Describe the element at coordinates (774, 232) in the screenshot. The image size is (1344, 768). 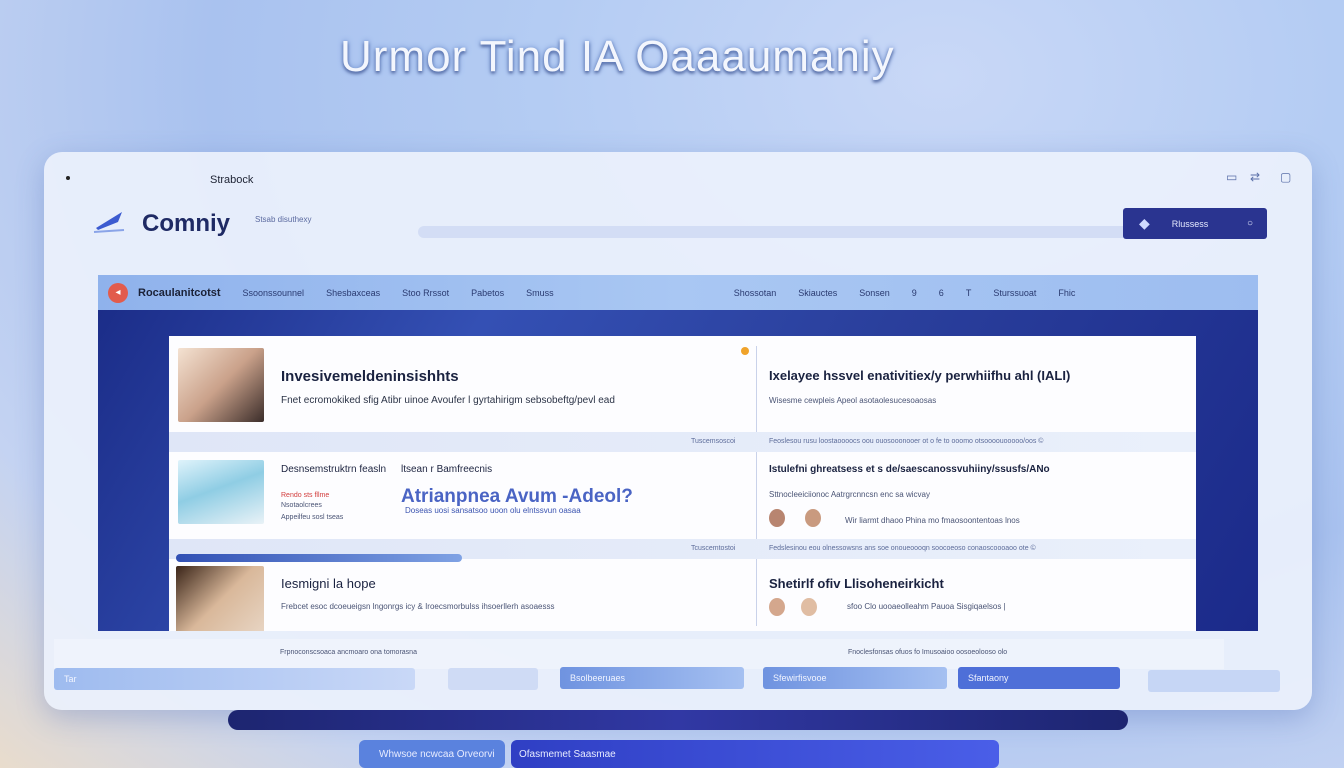
I see `search-input` at that location.